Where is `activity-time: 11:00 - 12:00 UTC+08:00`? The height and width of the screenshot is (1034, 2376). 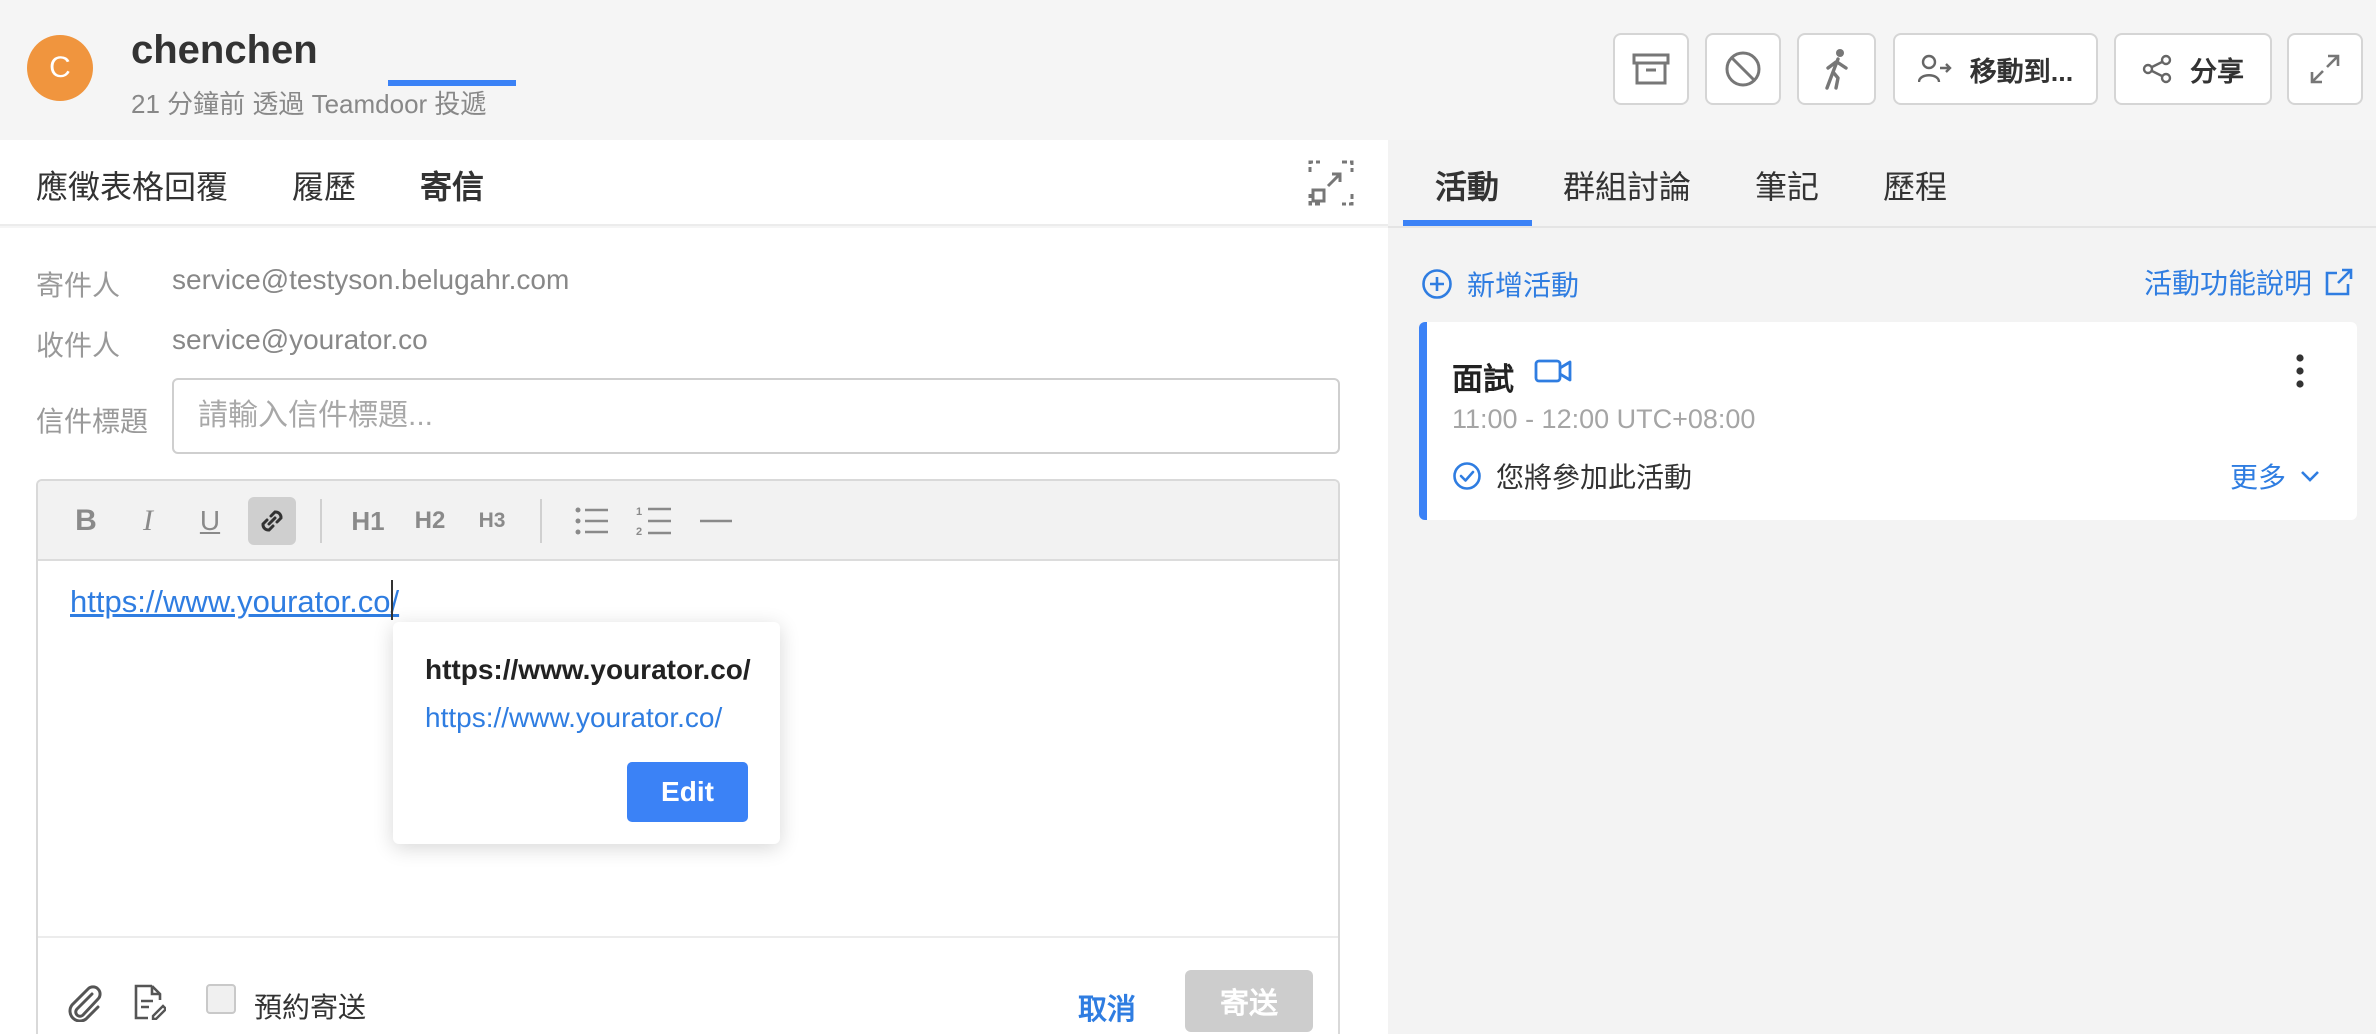 activity-time: 11:00 - 12:00 UTC+08:00 is located at coordinates (1604, 419).